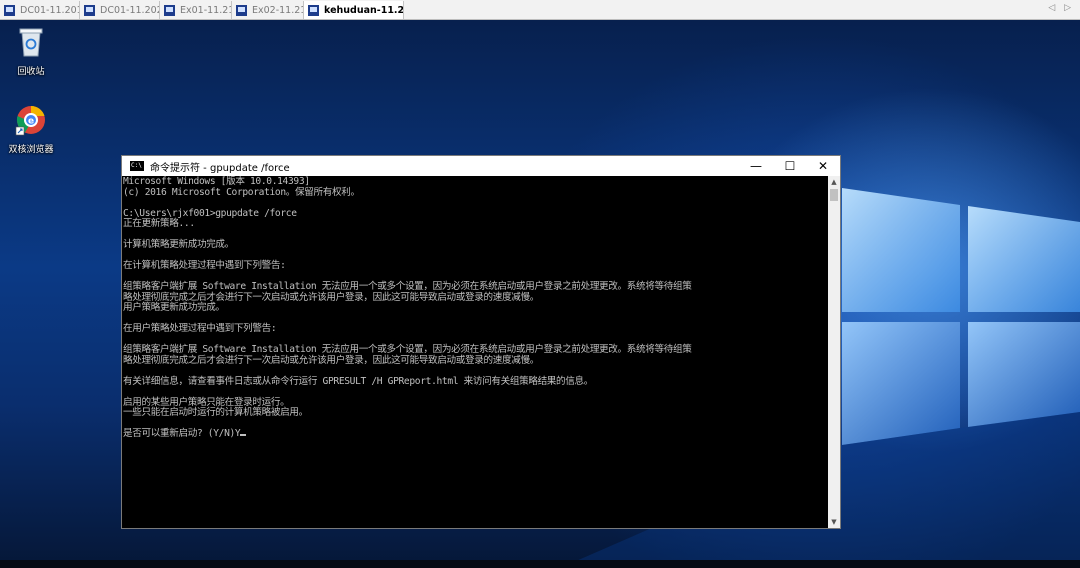 Image resolution: width=1080 pixels, height=568 pixels. I want to click on maximize-button: ☐, so click(790, 166).